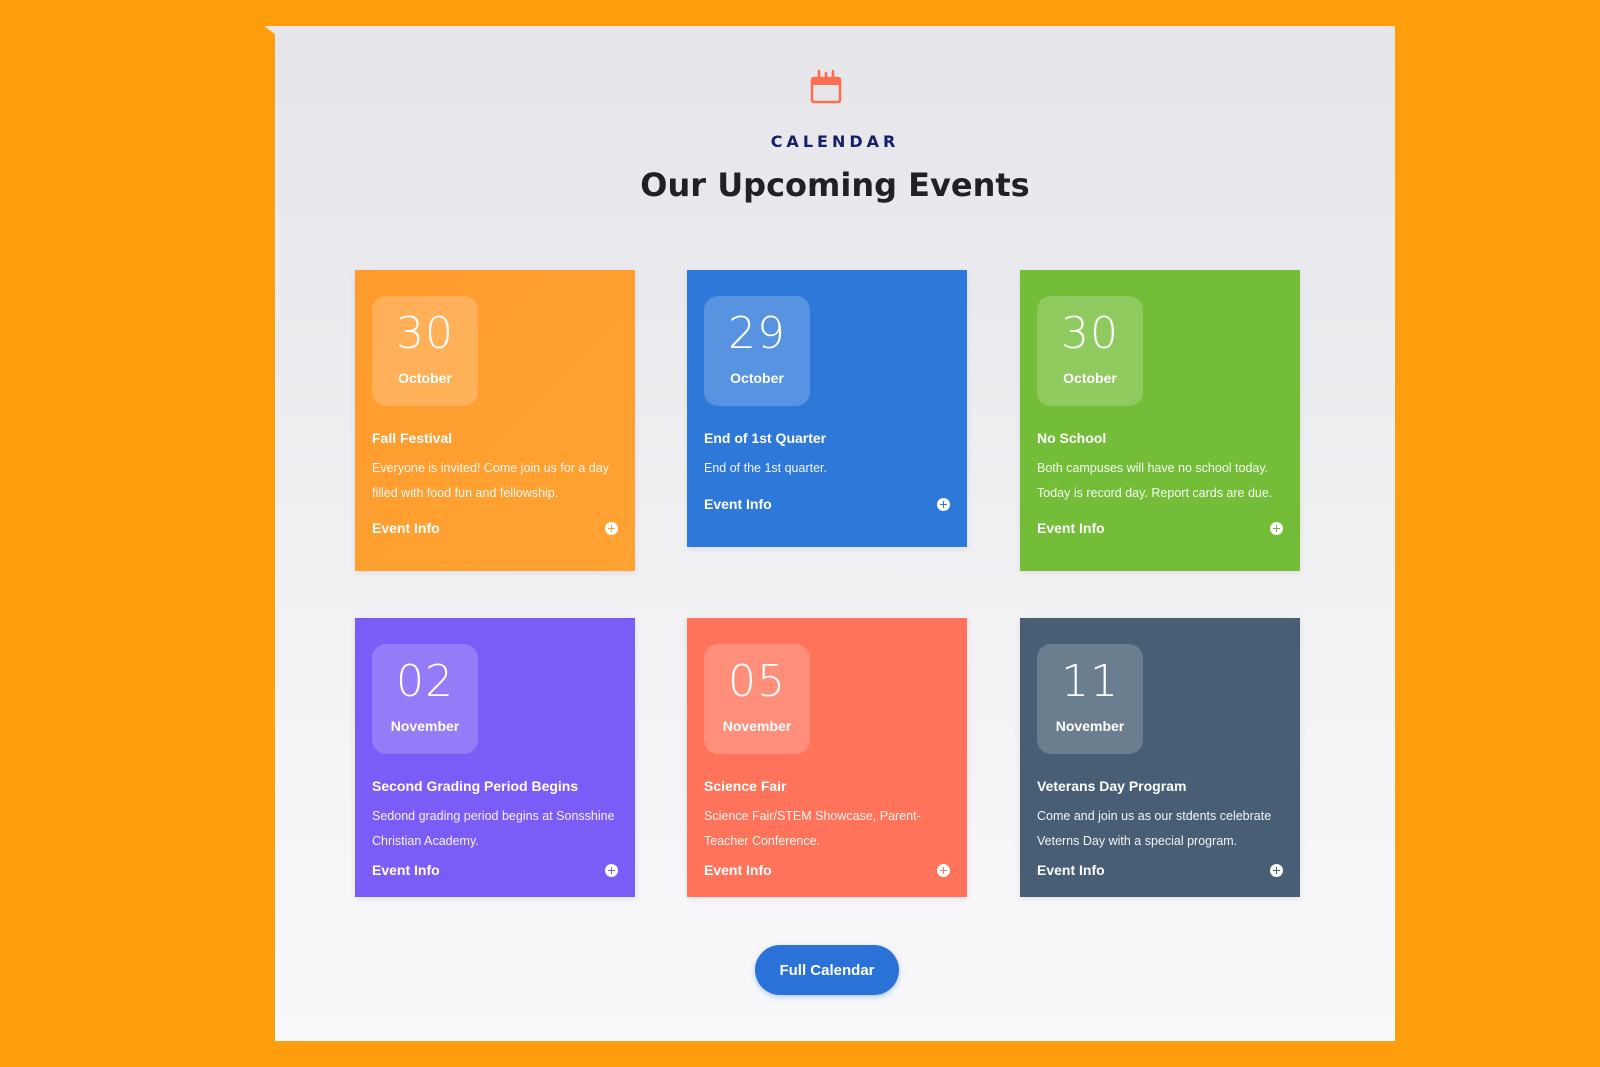 This screenshot has width=1600, height=1067. I want to click on event-day: 02, so click(425, 681).